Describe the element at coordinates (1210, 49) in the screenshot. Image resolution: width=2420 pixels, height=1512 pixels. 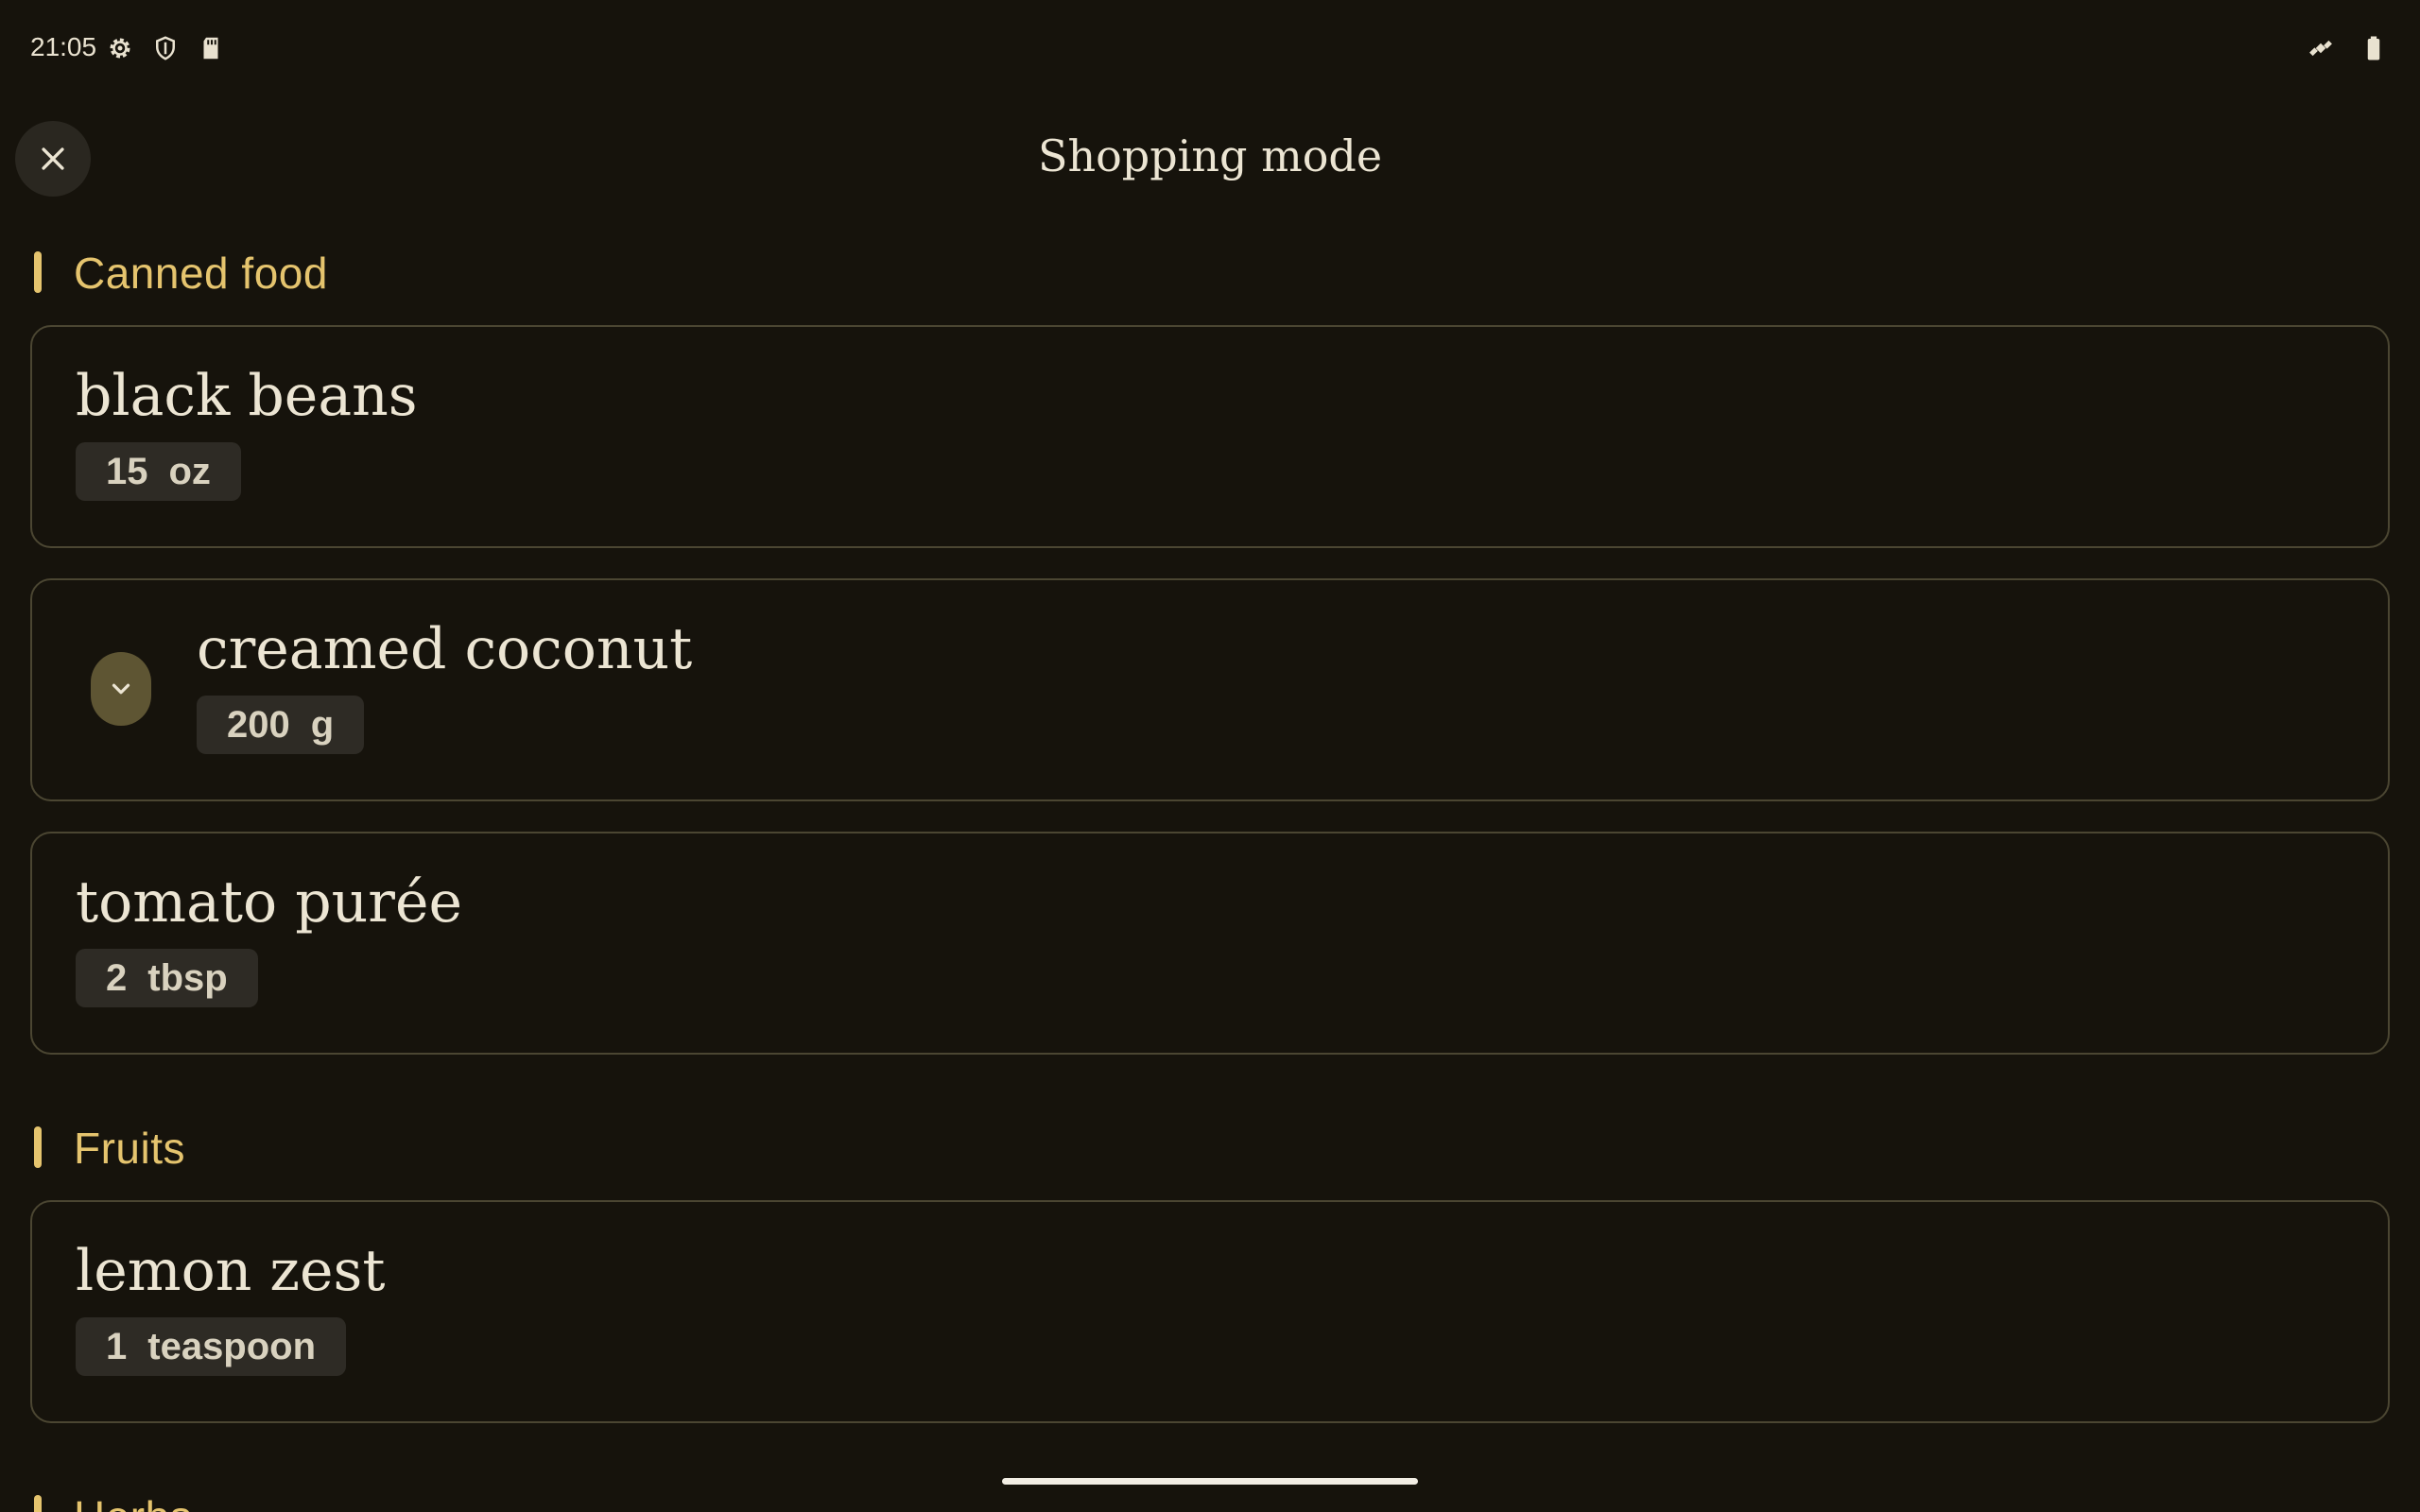
I see `status-bar: 21:05` at that location.